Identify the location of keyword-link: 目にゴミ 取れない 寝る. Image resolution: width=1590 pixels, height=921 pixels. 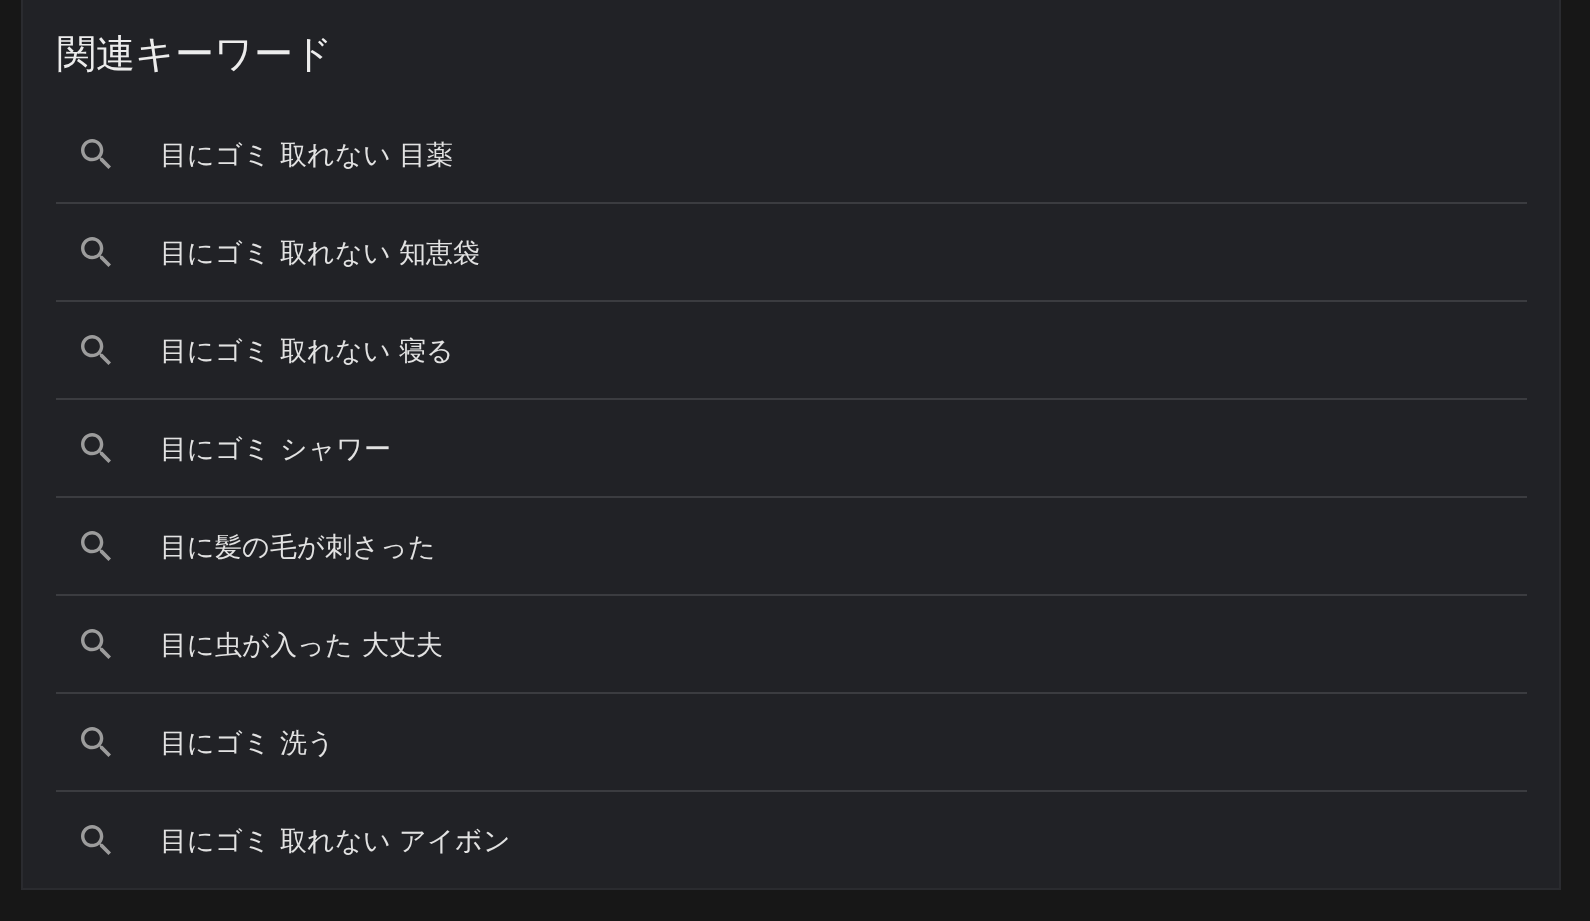
(791, 351).